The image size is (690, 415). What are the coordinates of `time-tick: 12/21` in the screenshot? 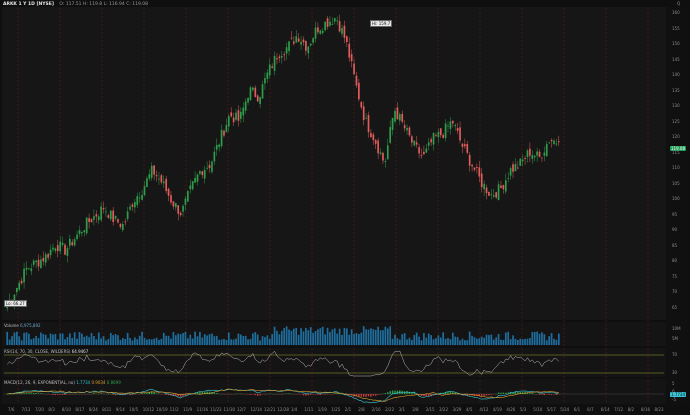 It's located at (269, 409).